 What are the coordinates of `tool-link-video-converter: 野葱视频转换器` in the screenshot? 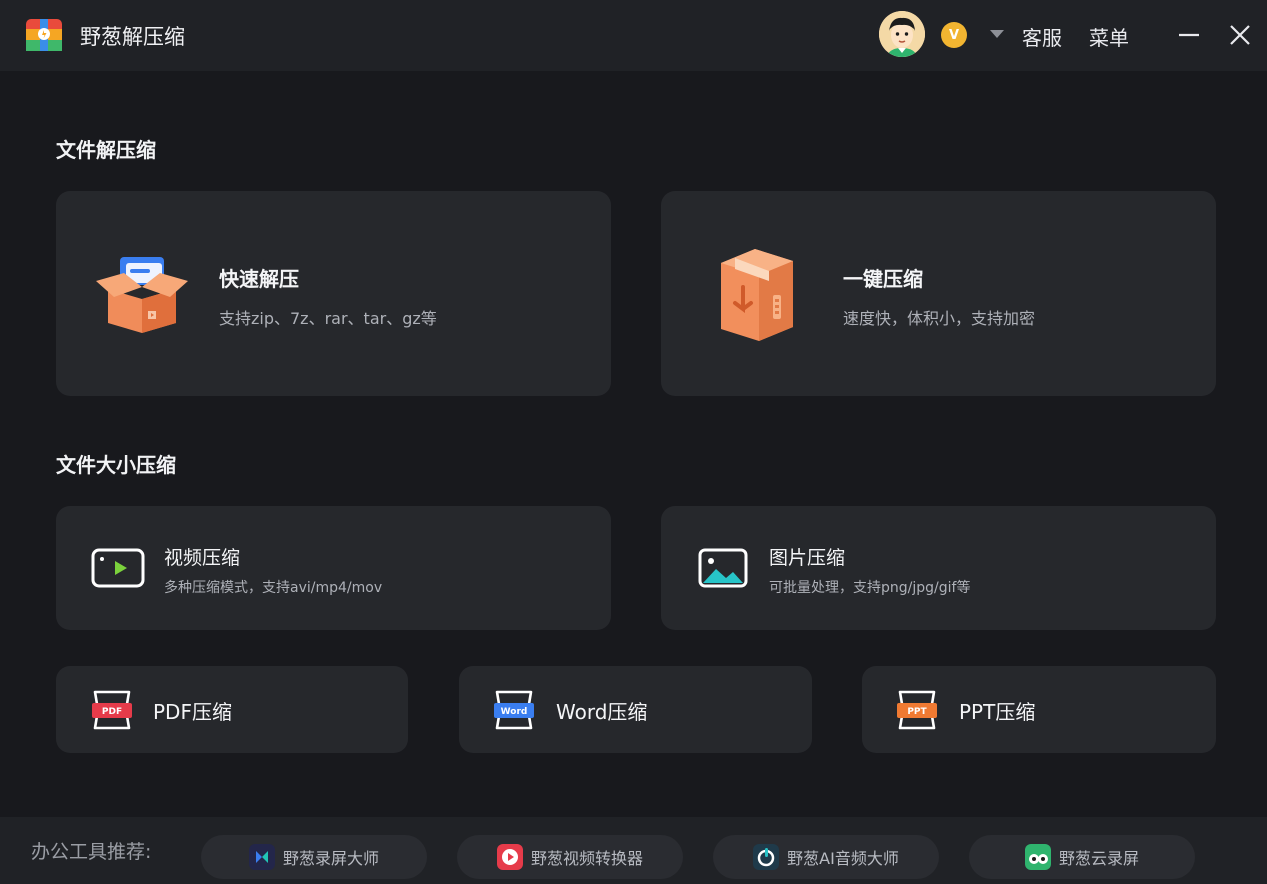 It's located at (570, 857).